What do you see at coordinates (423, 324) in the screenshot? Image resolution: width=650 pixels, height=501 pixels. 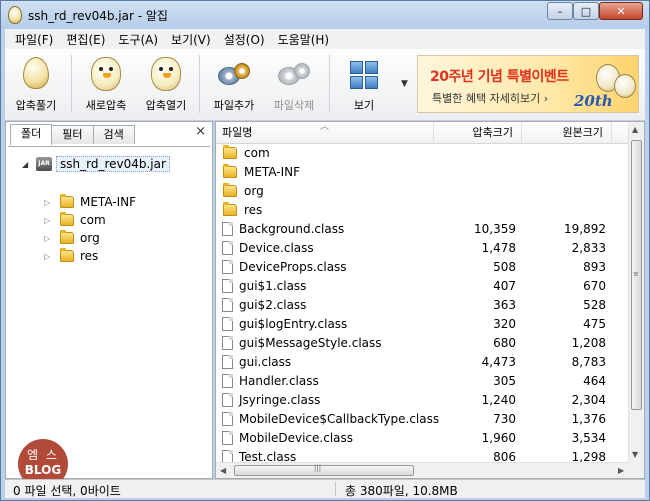 I see `table-row: gui$logEntry.class 320 475` at bounding box center [423, 324].